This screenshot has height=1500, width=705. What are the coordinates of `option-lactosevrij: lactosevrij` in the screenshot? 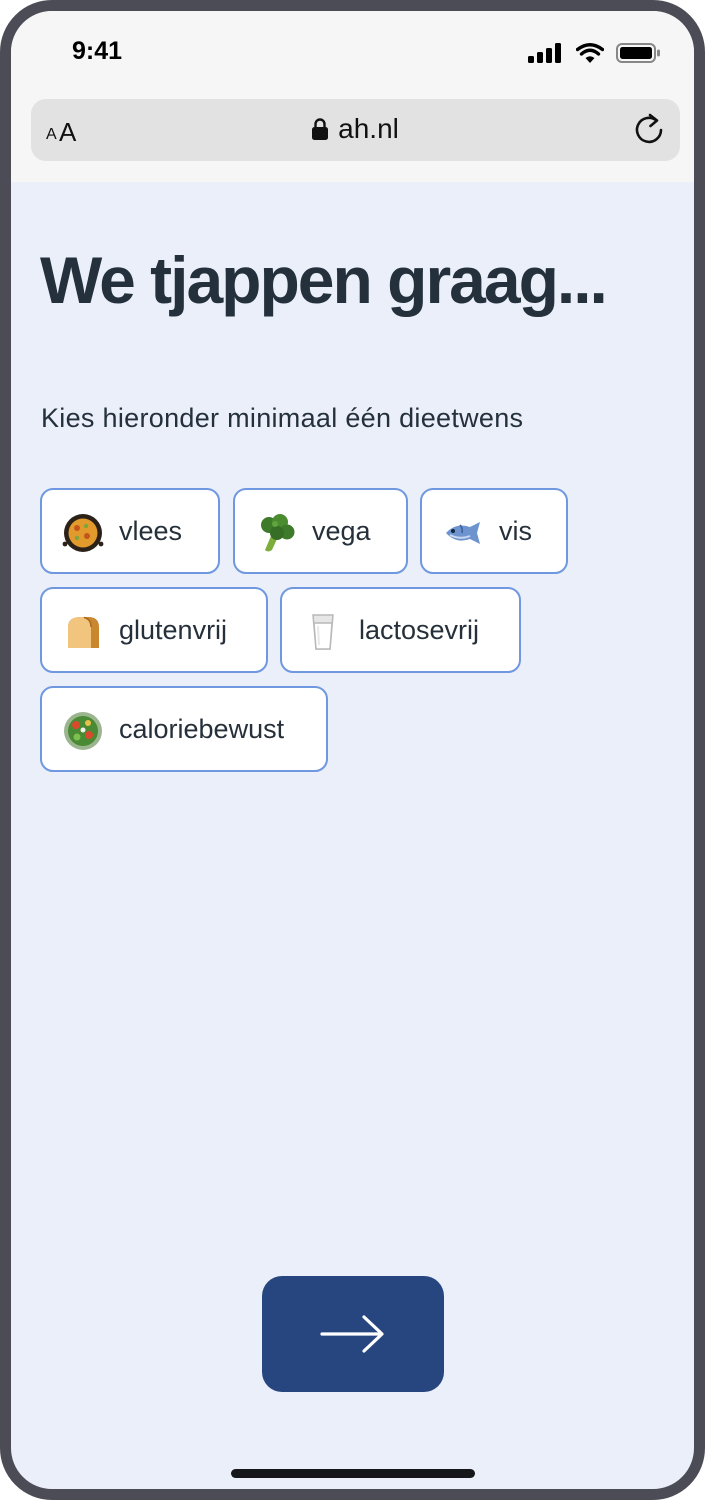 It's located at (400, 630).